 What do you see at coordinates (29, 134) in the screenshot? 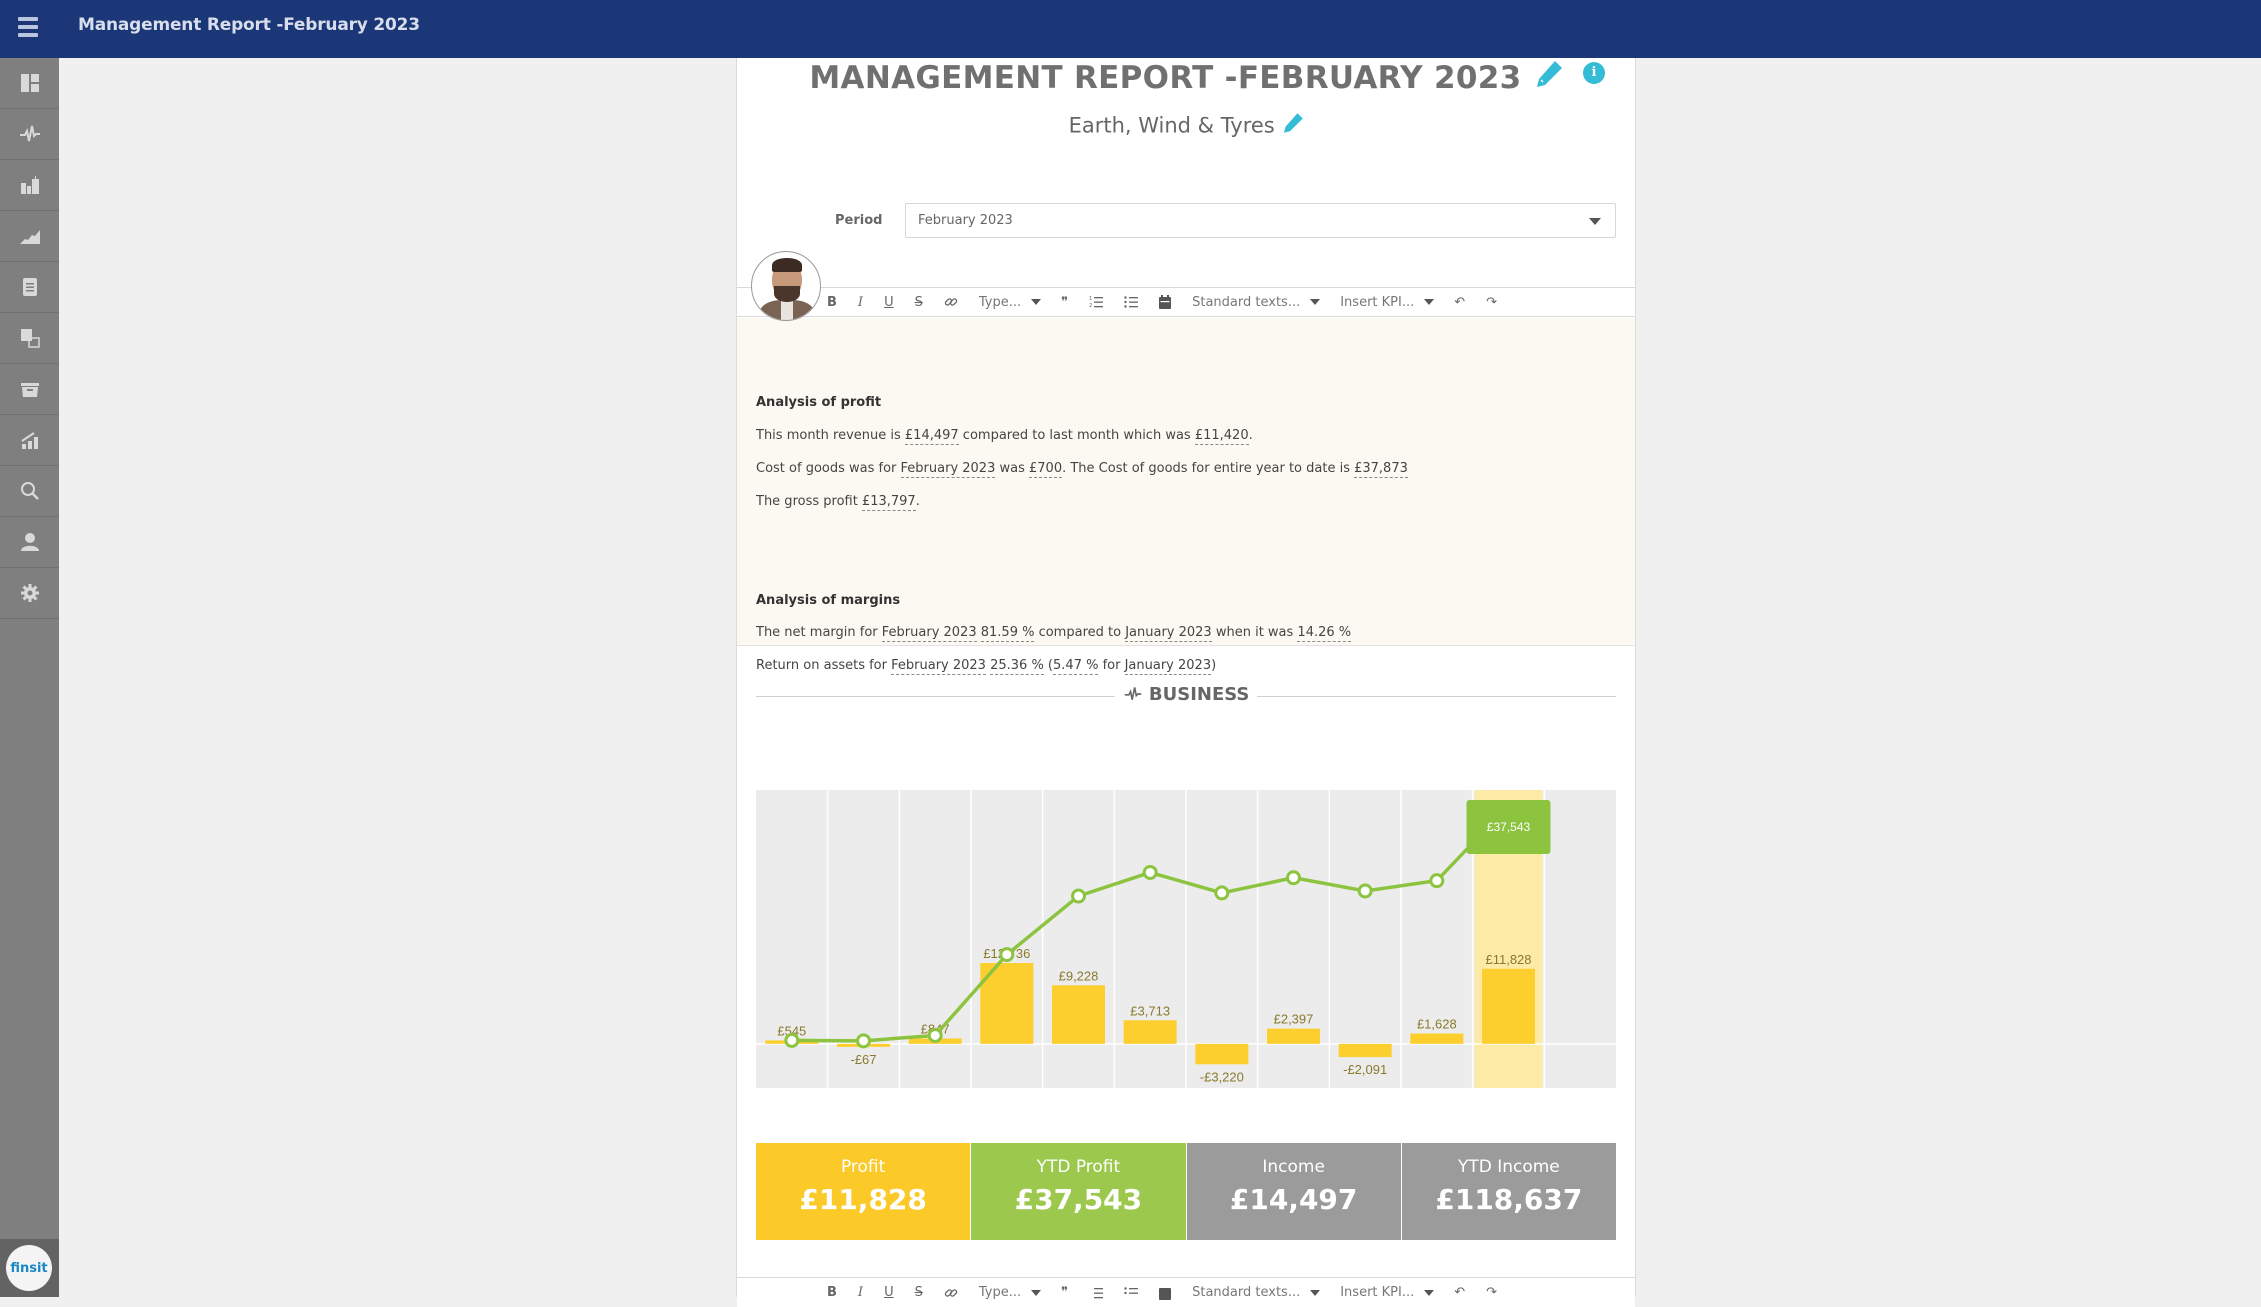
I see `sidebar-item-business` at bounding box center [29, 134].